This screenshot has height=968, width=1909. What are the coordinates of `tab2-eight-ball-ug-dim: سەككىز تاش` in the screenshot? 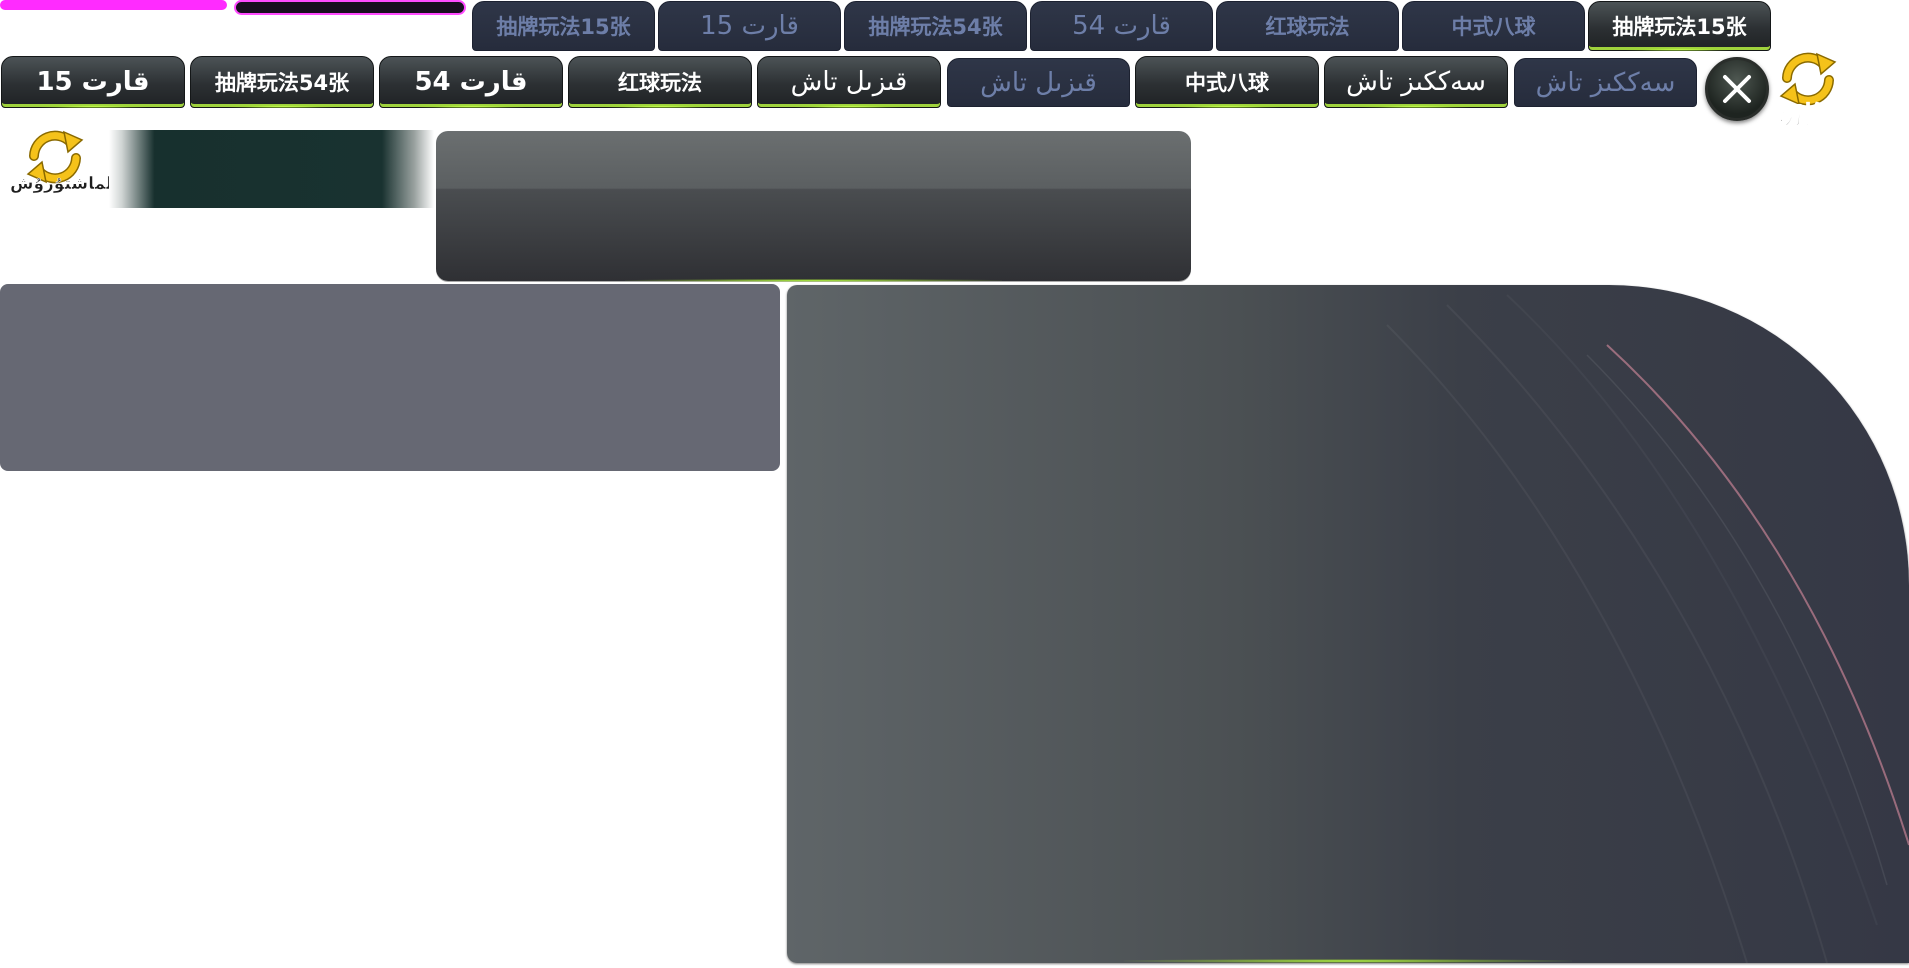 It's located at (1605, 82).